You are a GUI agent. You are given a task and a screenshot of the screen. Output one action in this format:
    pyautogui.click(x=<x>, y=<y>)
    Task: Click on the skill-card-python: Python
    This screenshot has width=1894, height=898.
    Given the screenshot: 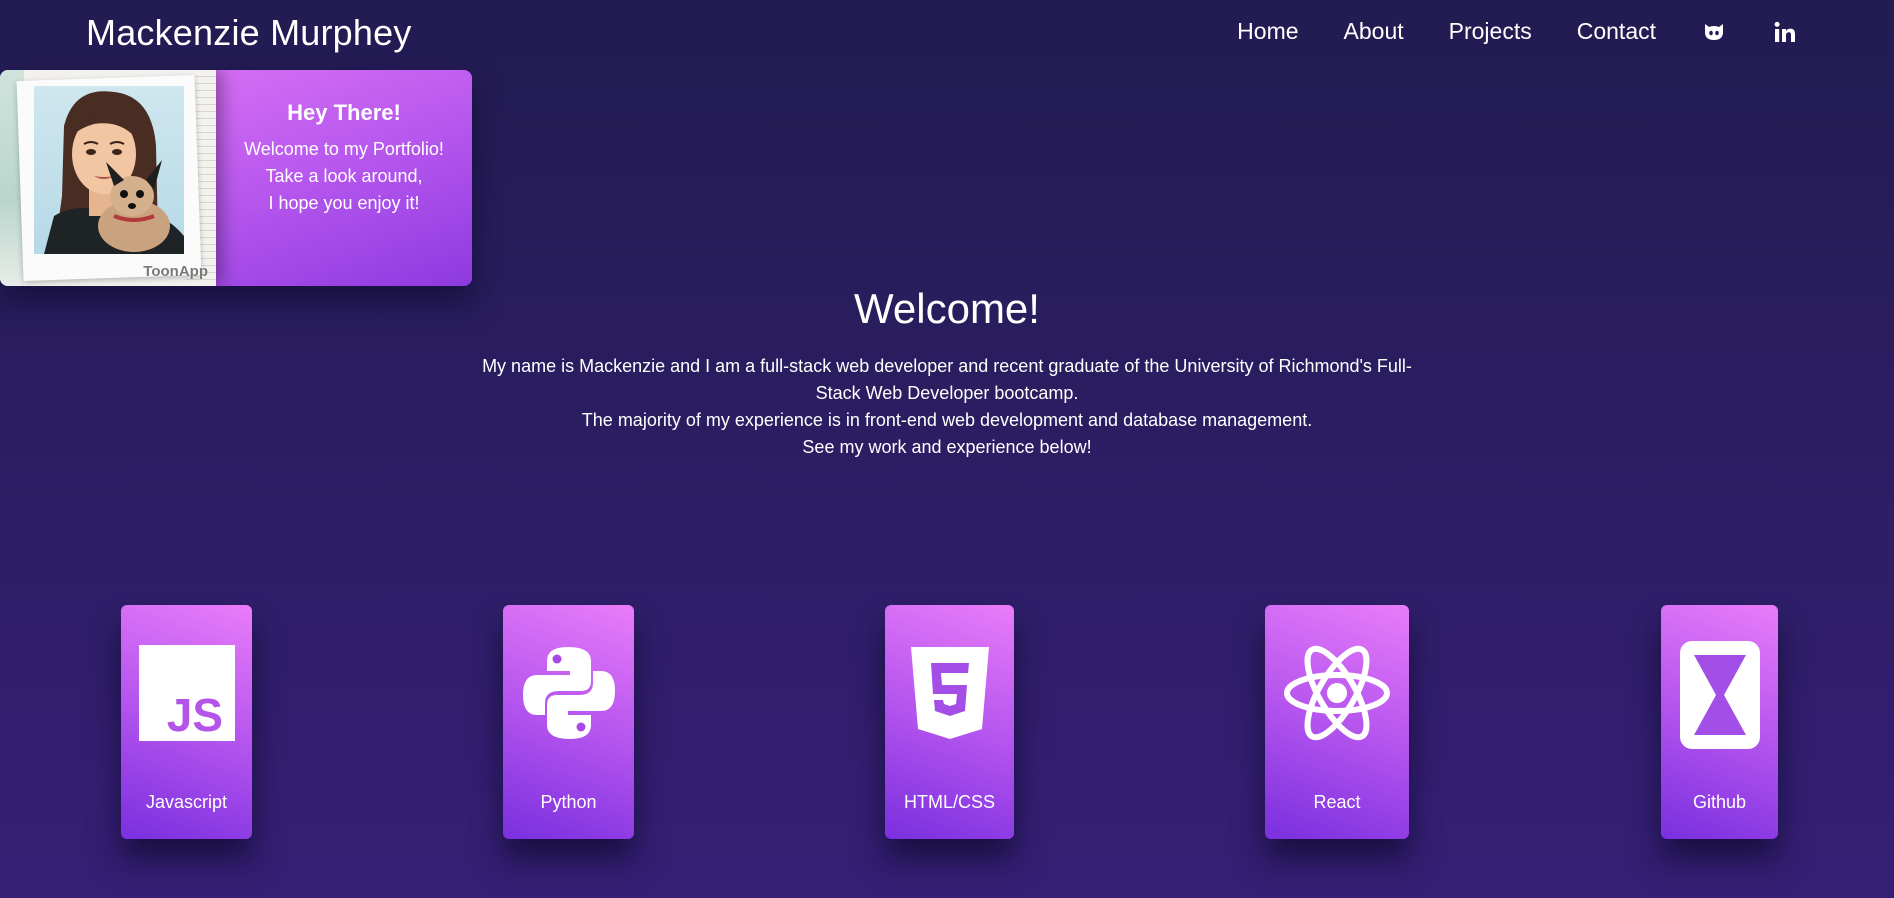 What is the action you would take?
    pyautogui.click(x=568, y=722)
    